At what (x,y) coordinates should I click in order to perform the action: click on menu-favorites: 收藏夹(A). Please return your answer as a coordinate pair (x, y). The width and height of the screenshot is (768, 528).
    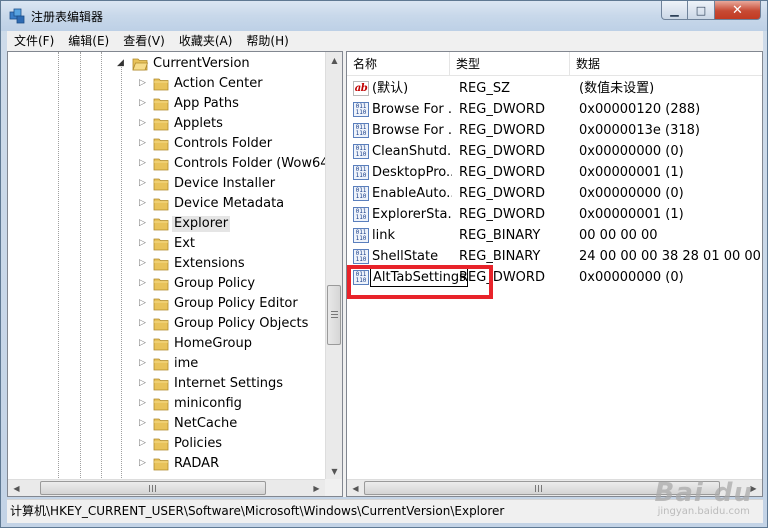
    Looking at the image, I should click on (206, 41).